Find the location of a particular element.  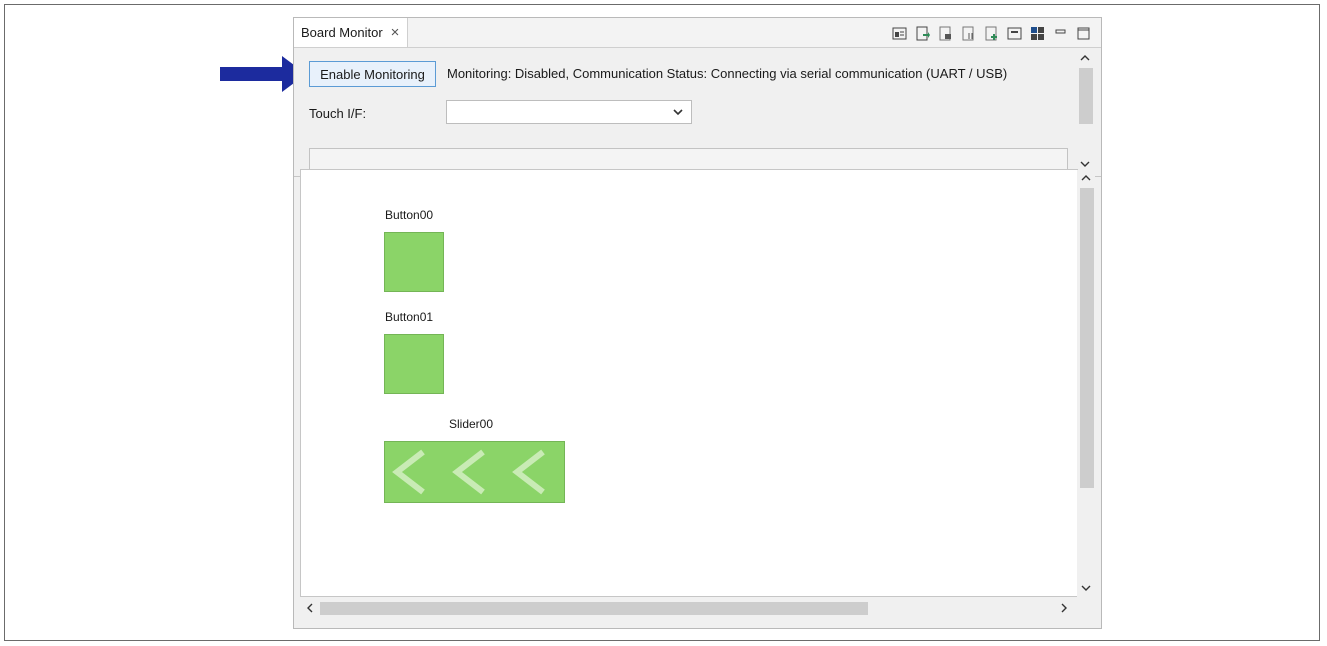

widget-label-slider00: Slider00 is located at coordinates (471, 424).